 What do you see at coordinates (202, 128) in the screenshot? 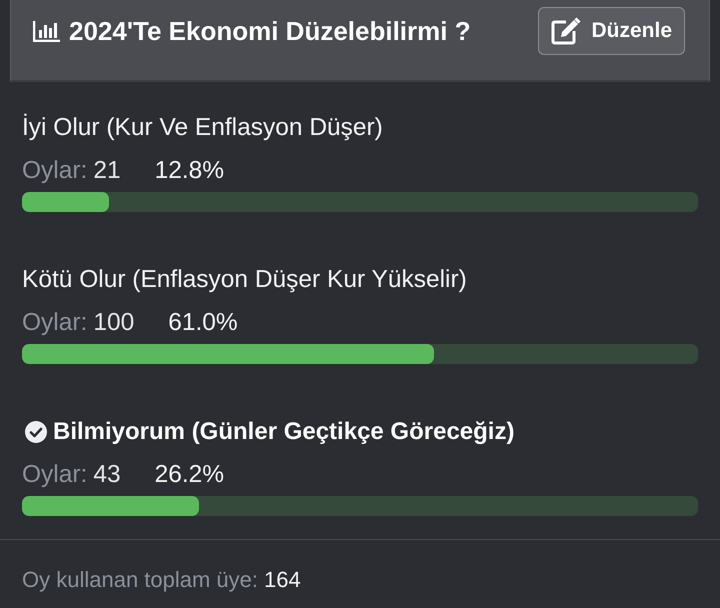
I see `option-label: İyi Olur (Kur Ve Enflasyon Düşer)` at bounding box center [202, 128].